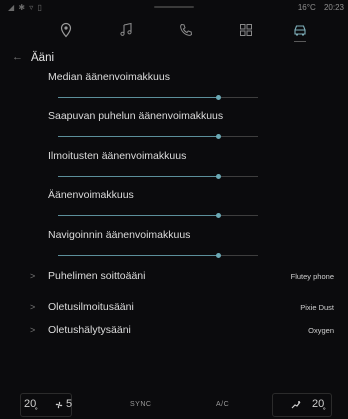 The height and width of the screenshot is (419, 348). I want to click on fan-level: 5, so click(69, 404).